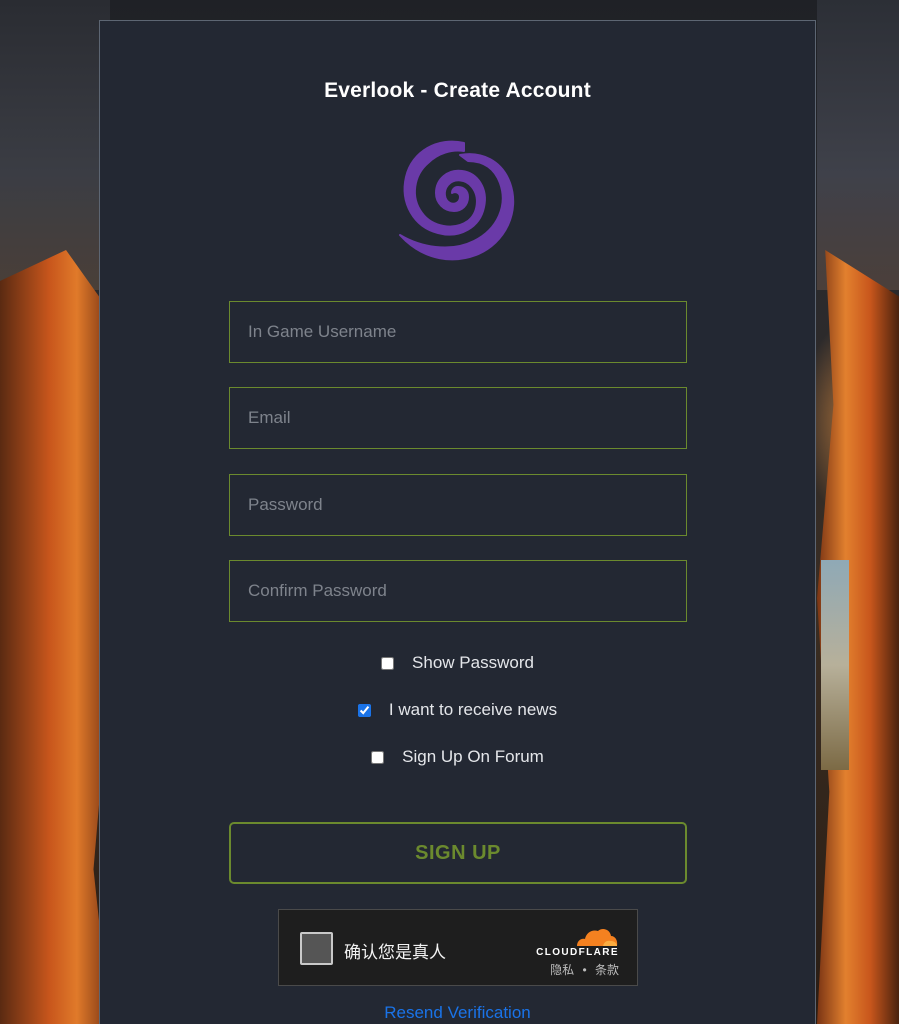 The width and height of the screenshot is (899, 1024). Describe the element at coordinates (55, 637) in the screenshot. I see `background-rock-left` at that location.